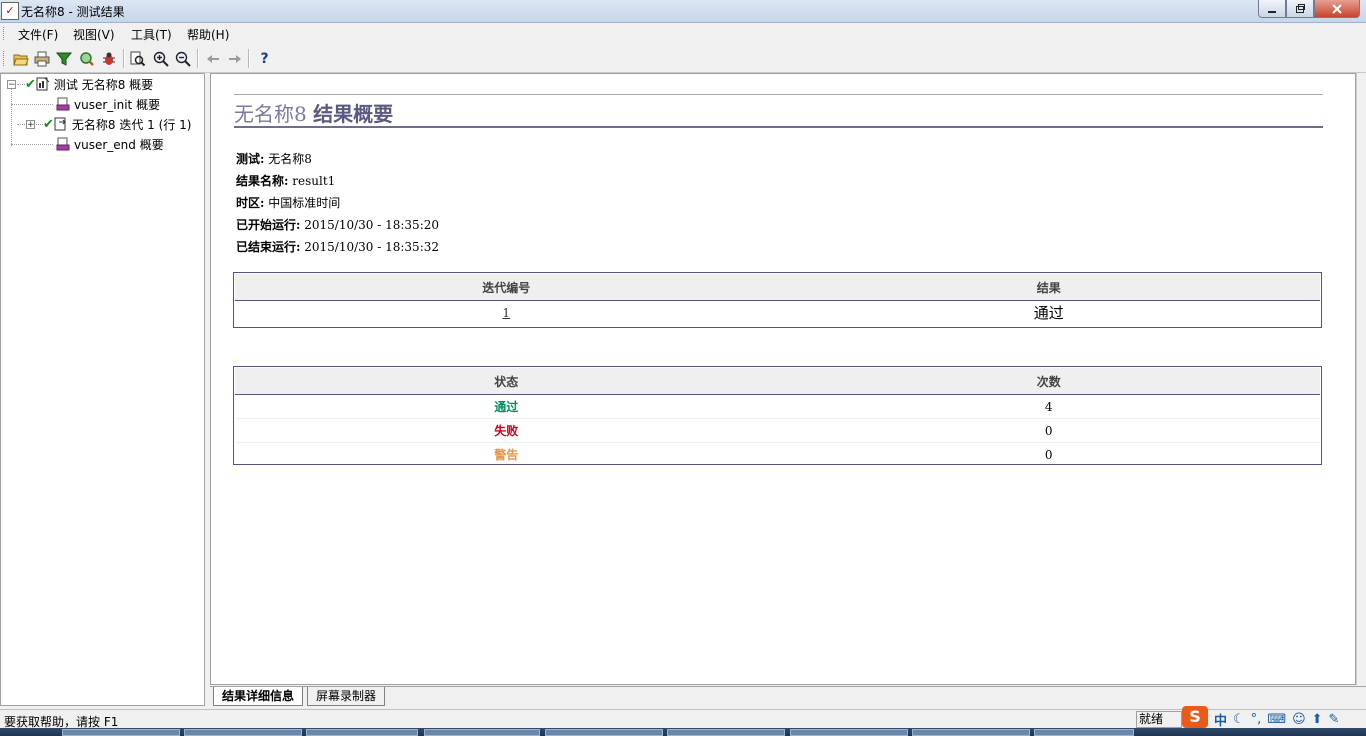 The height and width of the screenshot is (736, 1366). I want to click on menu-help: 帮助(H), so click(208, 34).